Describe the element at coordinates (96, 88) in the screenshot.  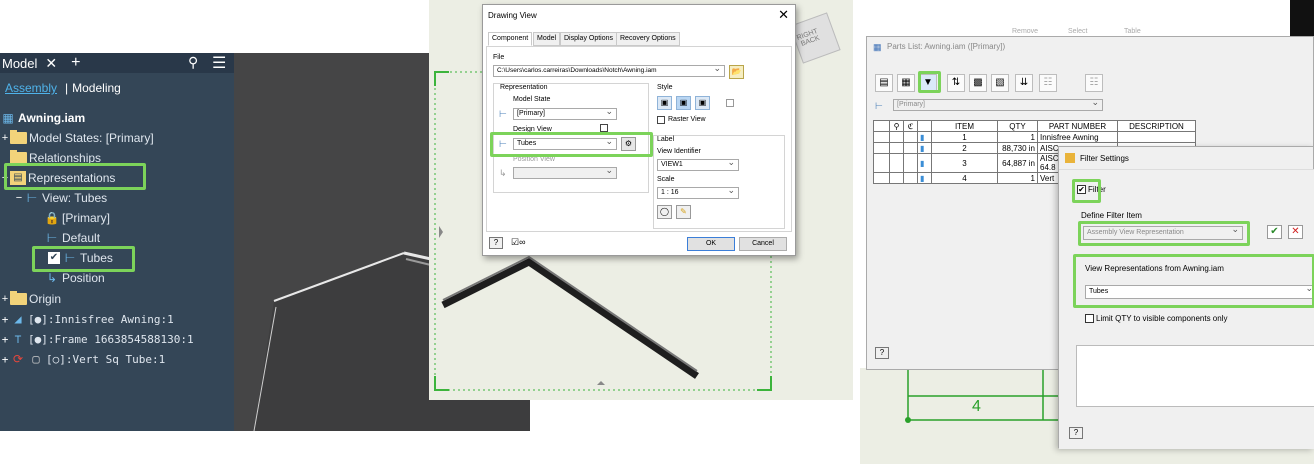
I see `mode-modeling: Modeling` at that location.